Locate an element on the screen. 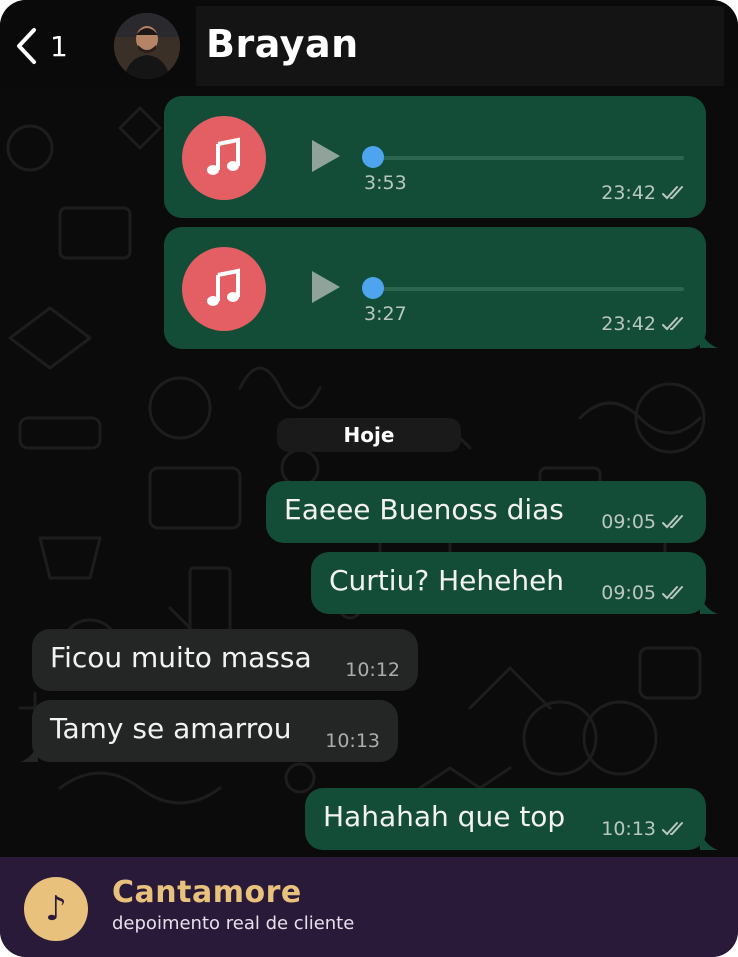 The image size is (738, 957). audio-duration: 3:27 is located at coordinates (385, 314).